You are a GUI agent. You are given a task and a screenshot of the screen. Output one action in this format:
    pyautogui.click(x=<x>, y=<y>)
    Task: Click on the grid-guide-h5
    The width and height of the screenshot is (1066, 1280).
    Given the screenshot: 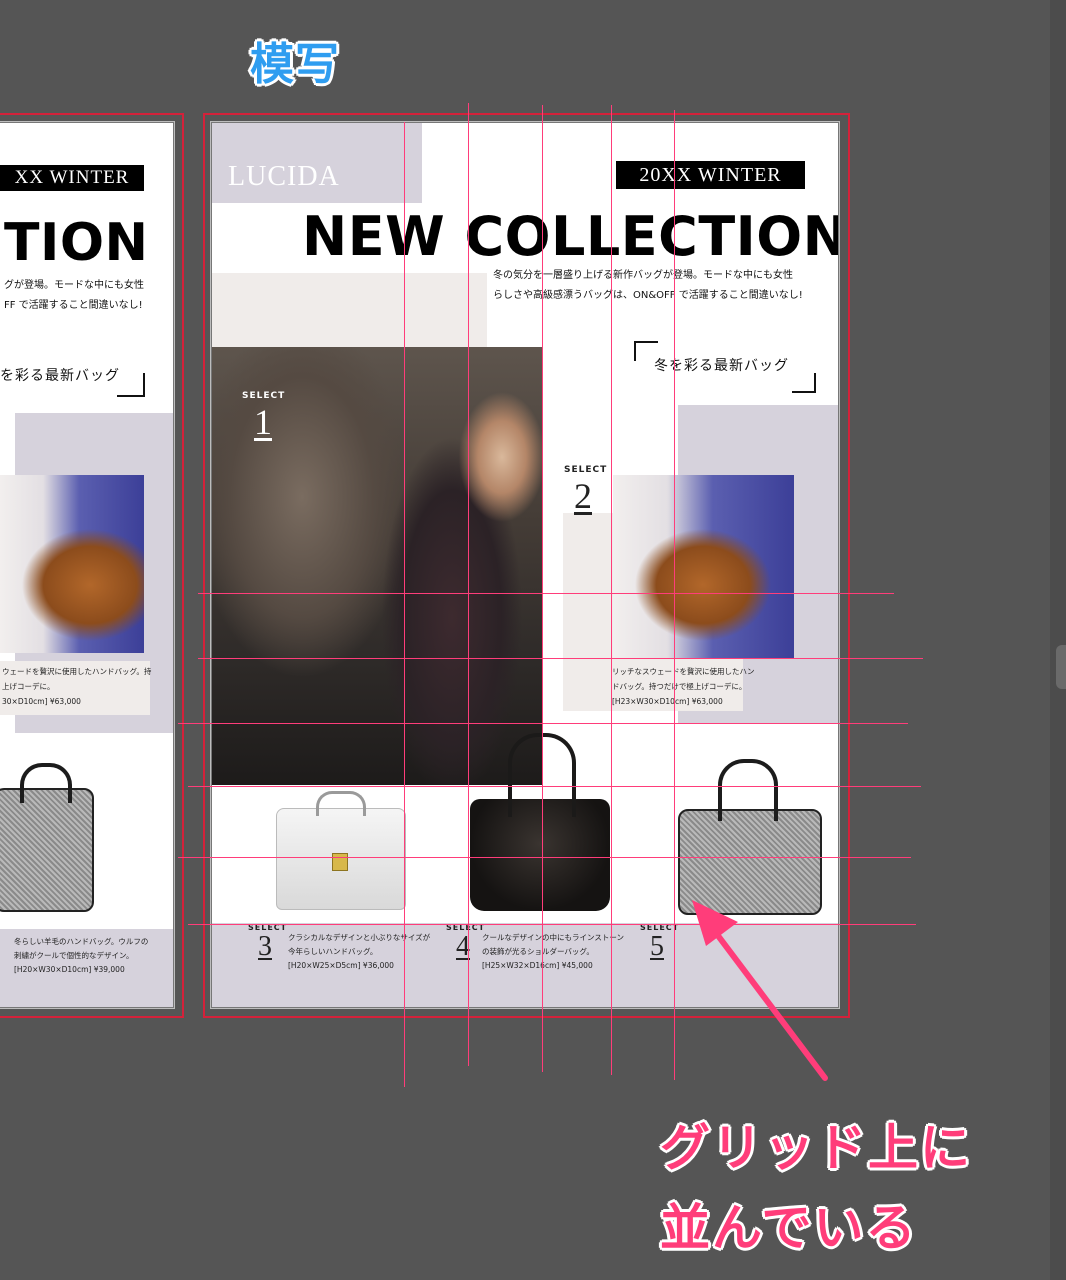 What is the action you would take?
    pyautogui.click(x=544, y=857)
    